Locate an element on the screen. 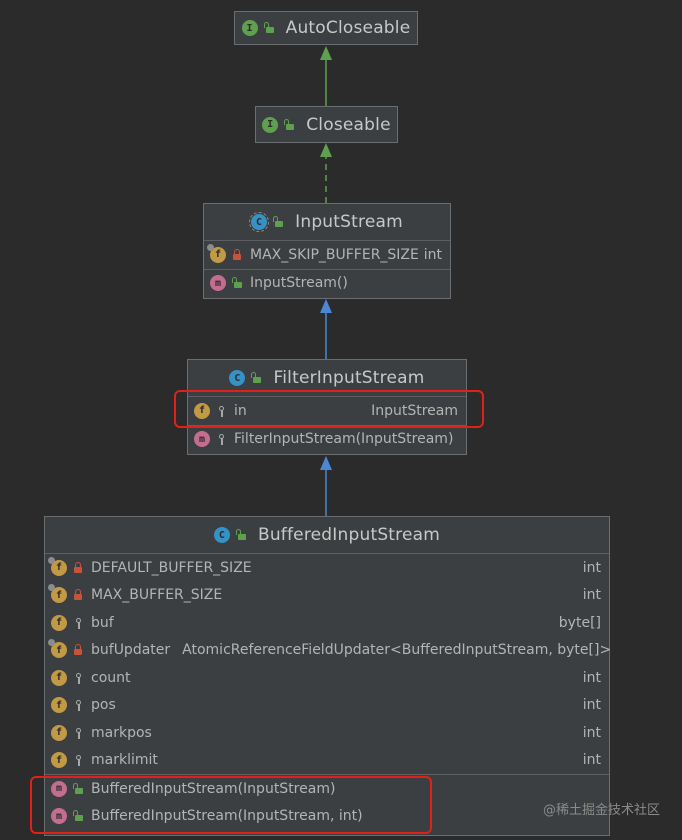 Image resolution: width=682 pixels, height=840 pixels. highlight-bufferedinputstream-constructors is located at coordinates (231, 805).